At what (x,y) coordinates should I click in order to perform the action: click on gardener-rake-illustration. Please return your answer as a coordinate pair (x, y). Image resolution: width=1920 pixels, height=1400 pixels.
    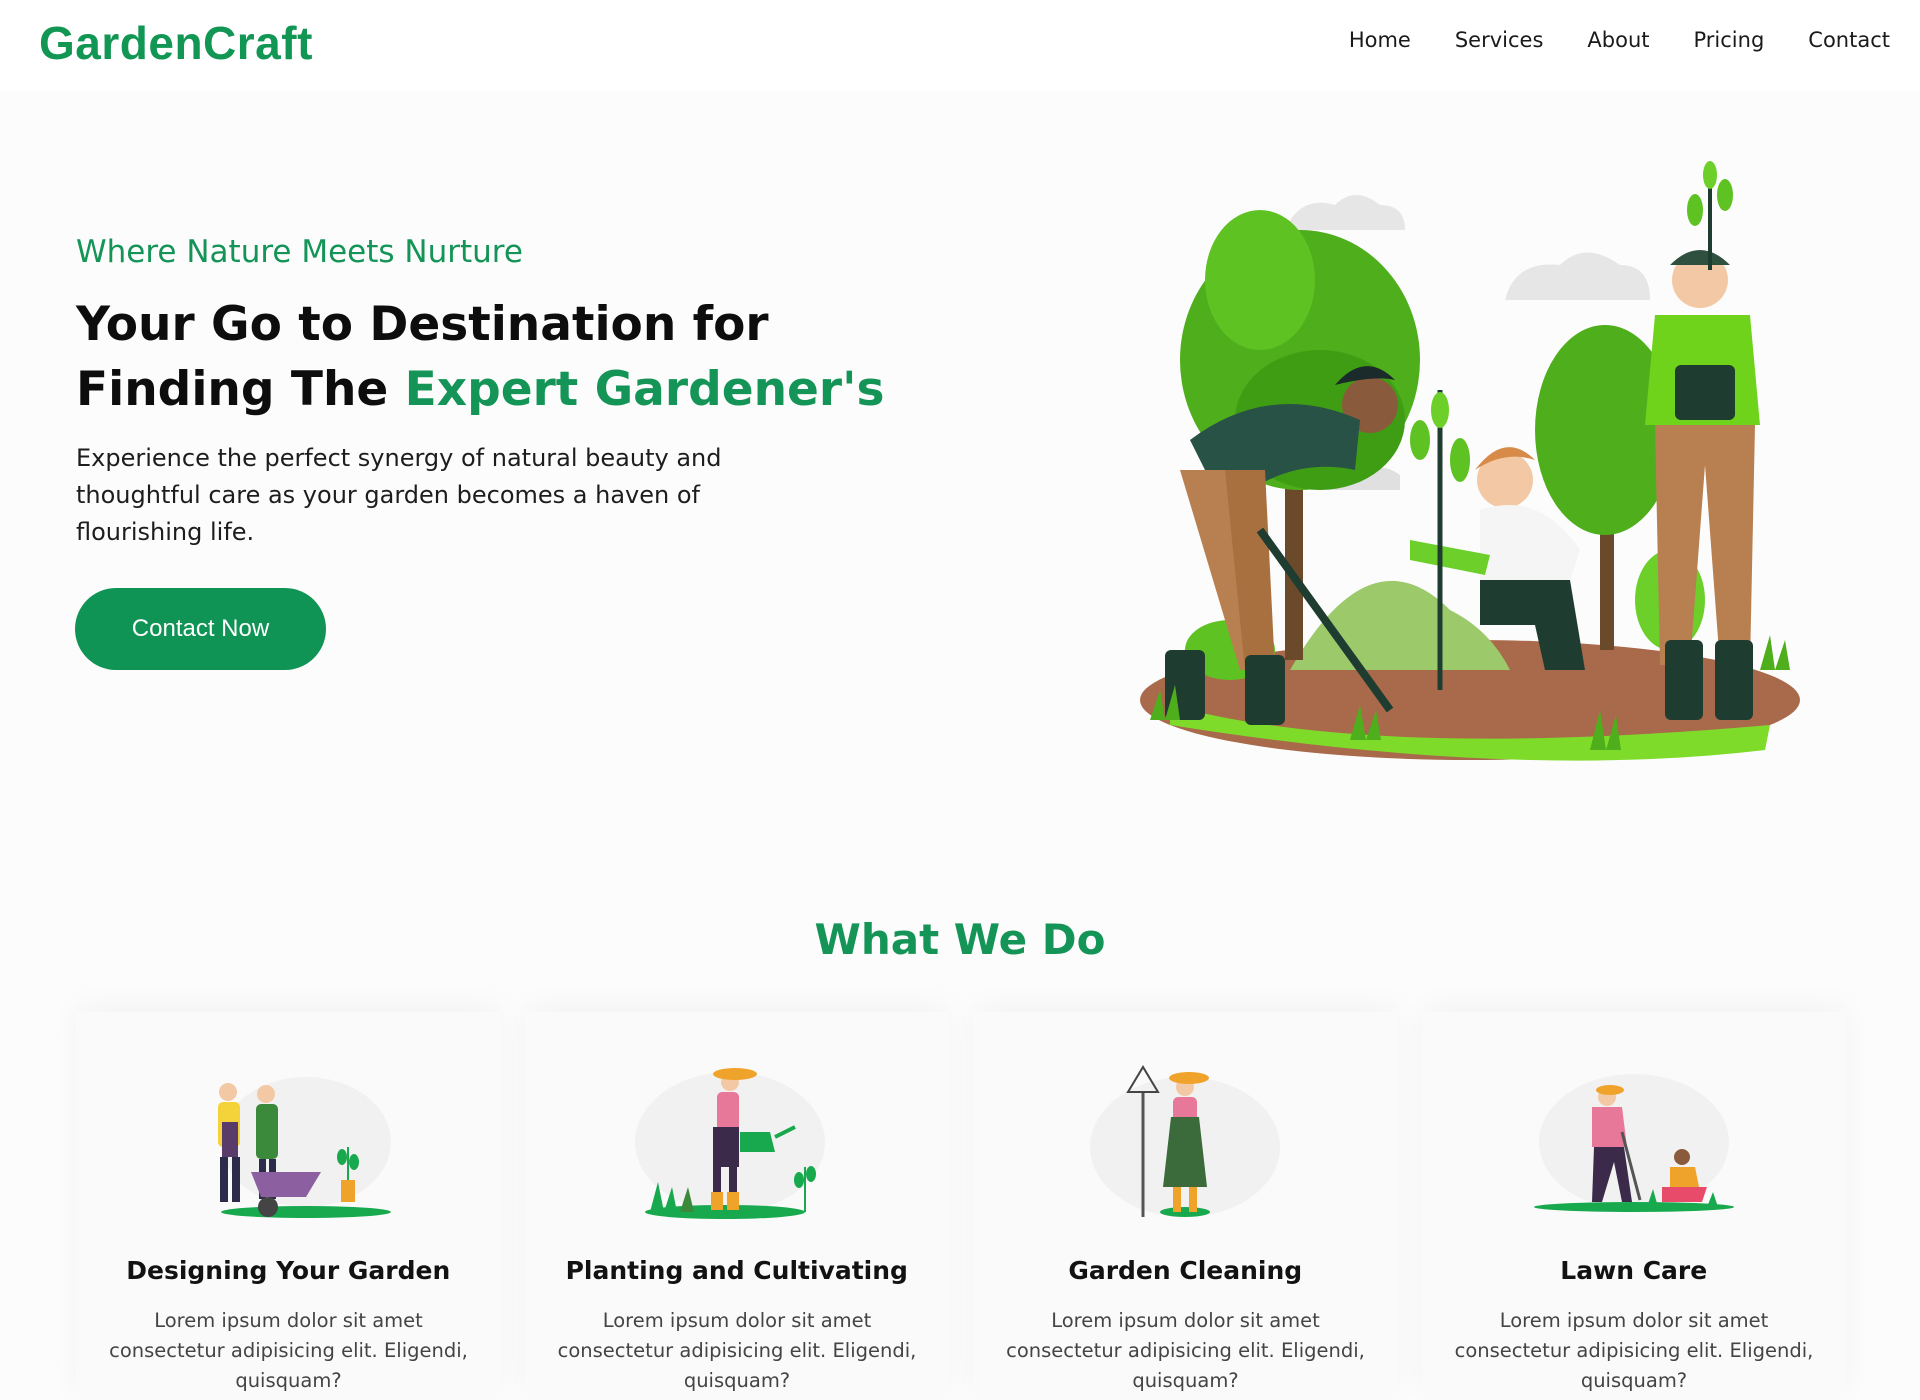
    Looking at the image, I should click on (1185, 1141).